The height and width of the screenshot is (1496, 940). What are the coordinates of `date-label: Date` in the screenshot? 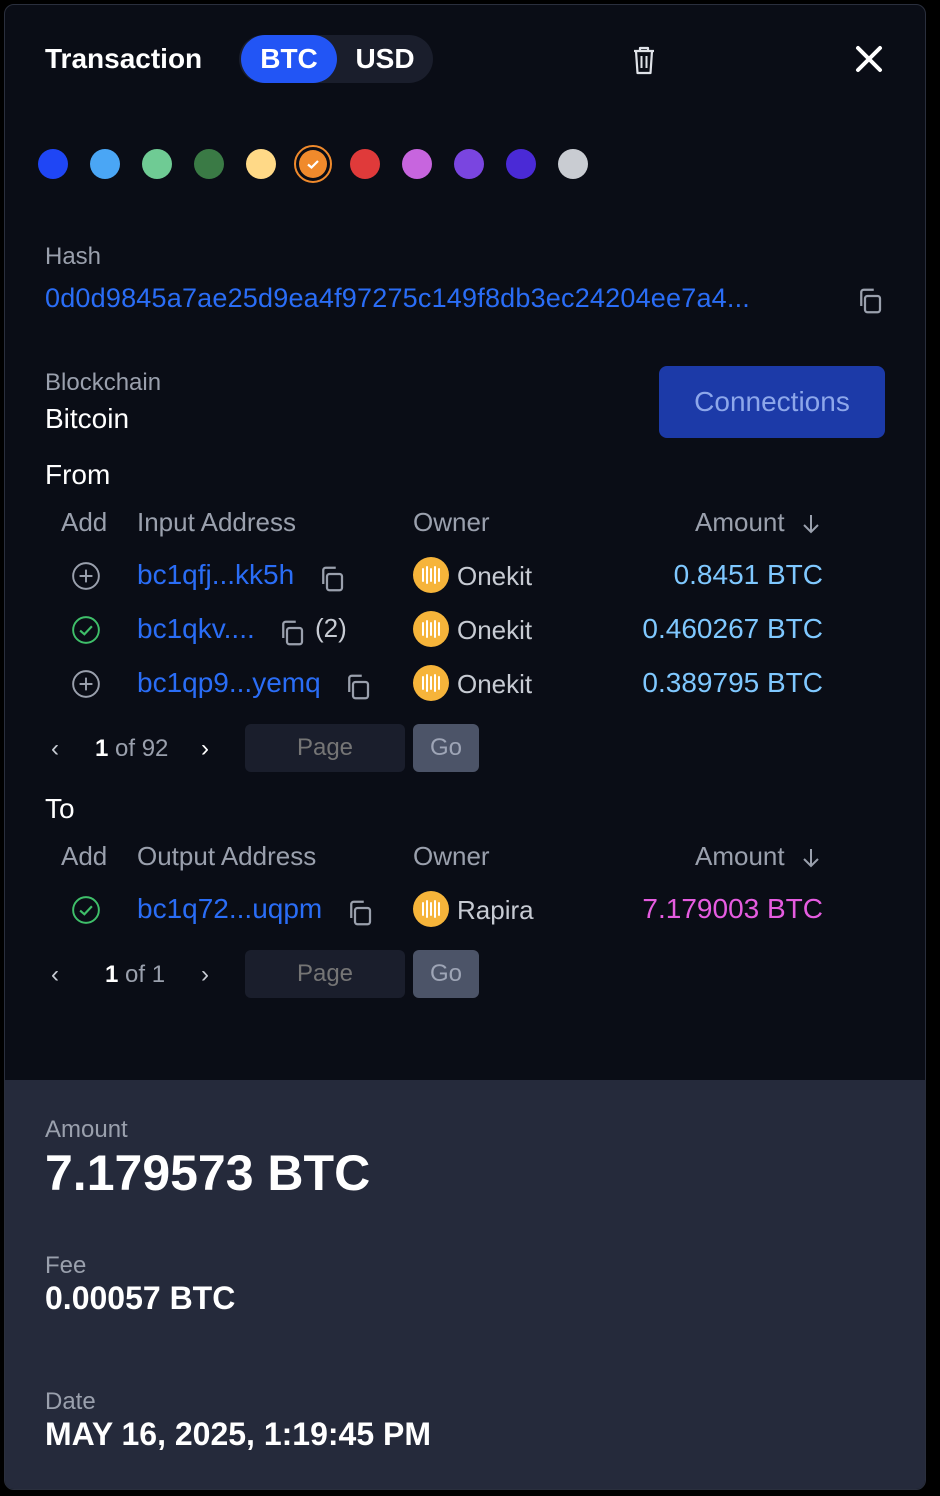 It's located at (70, 1401).